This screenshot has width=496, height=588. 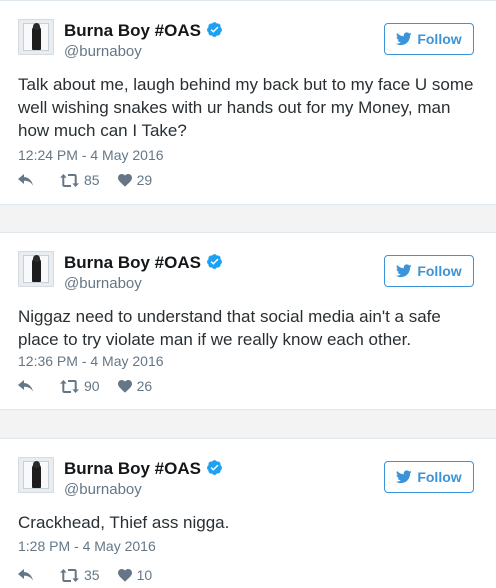 I want to click on retweet-button: 85, so click(x=80, y=180).